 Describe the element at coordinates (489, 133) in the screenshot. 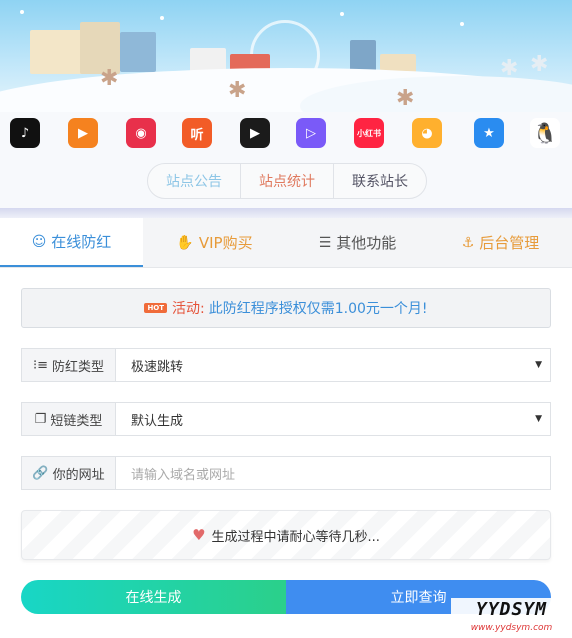

I see `qzone-icon: ★` at that location.